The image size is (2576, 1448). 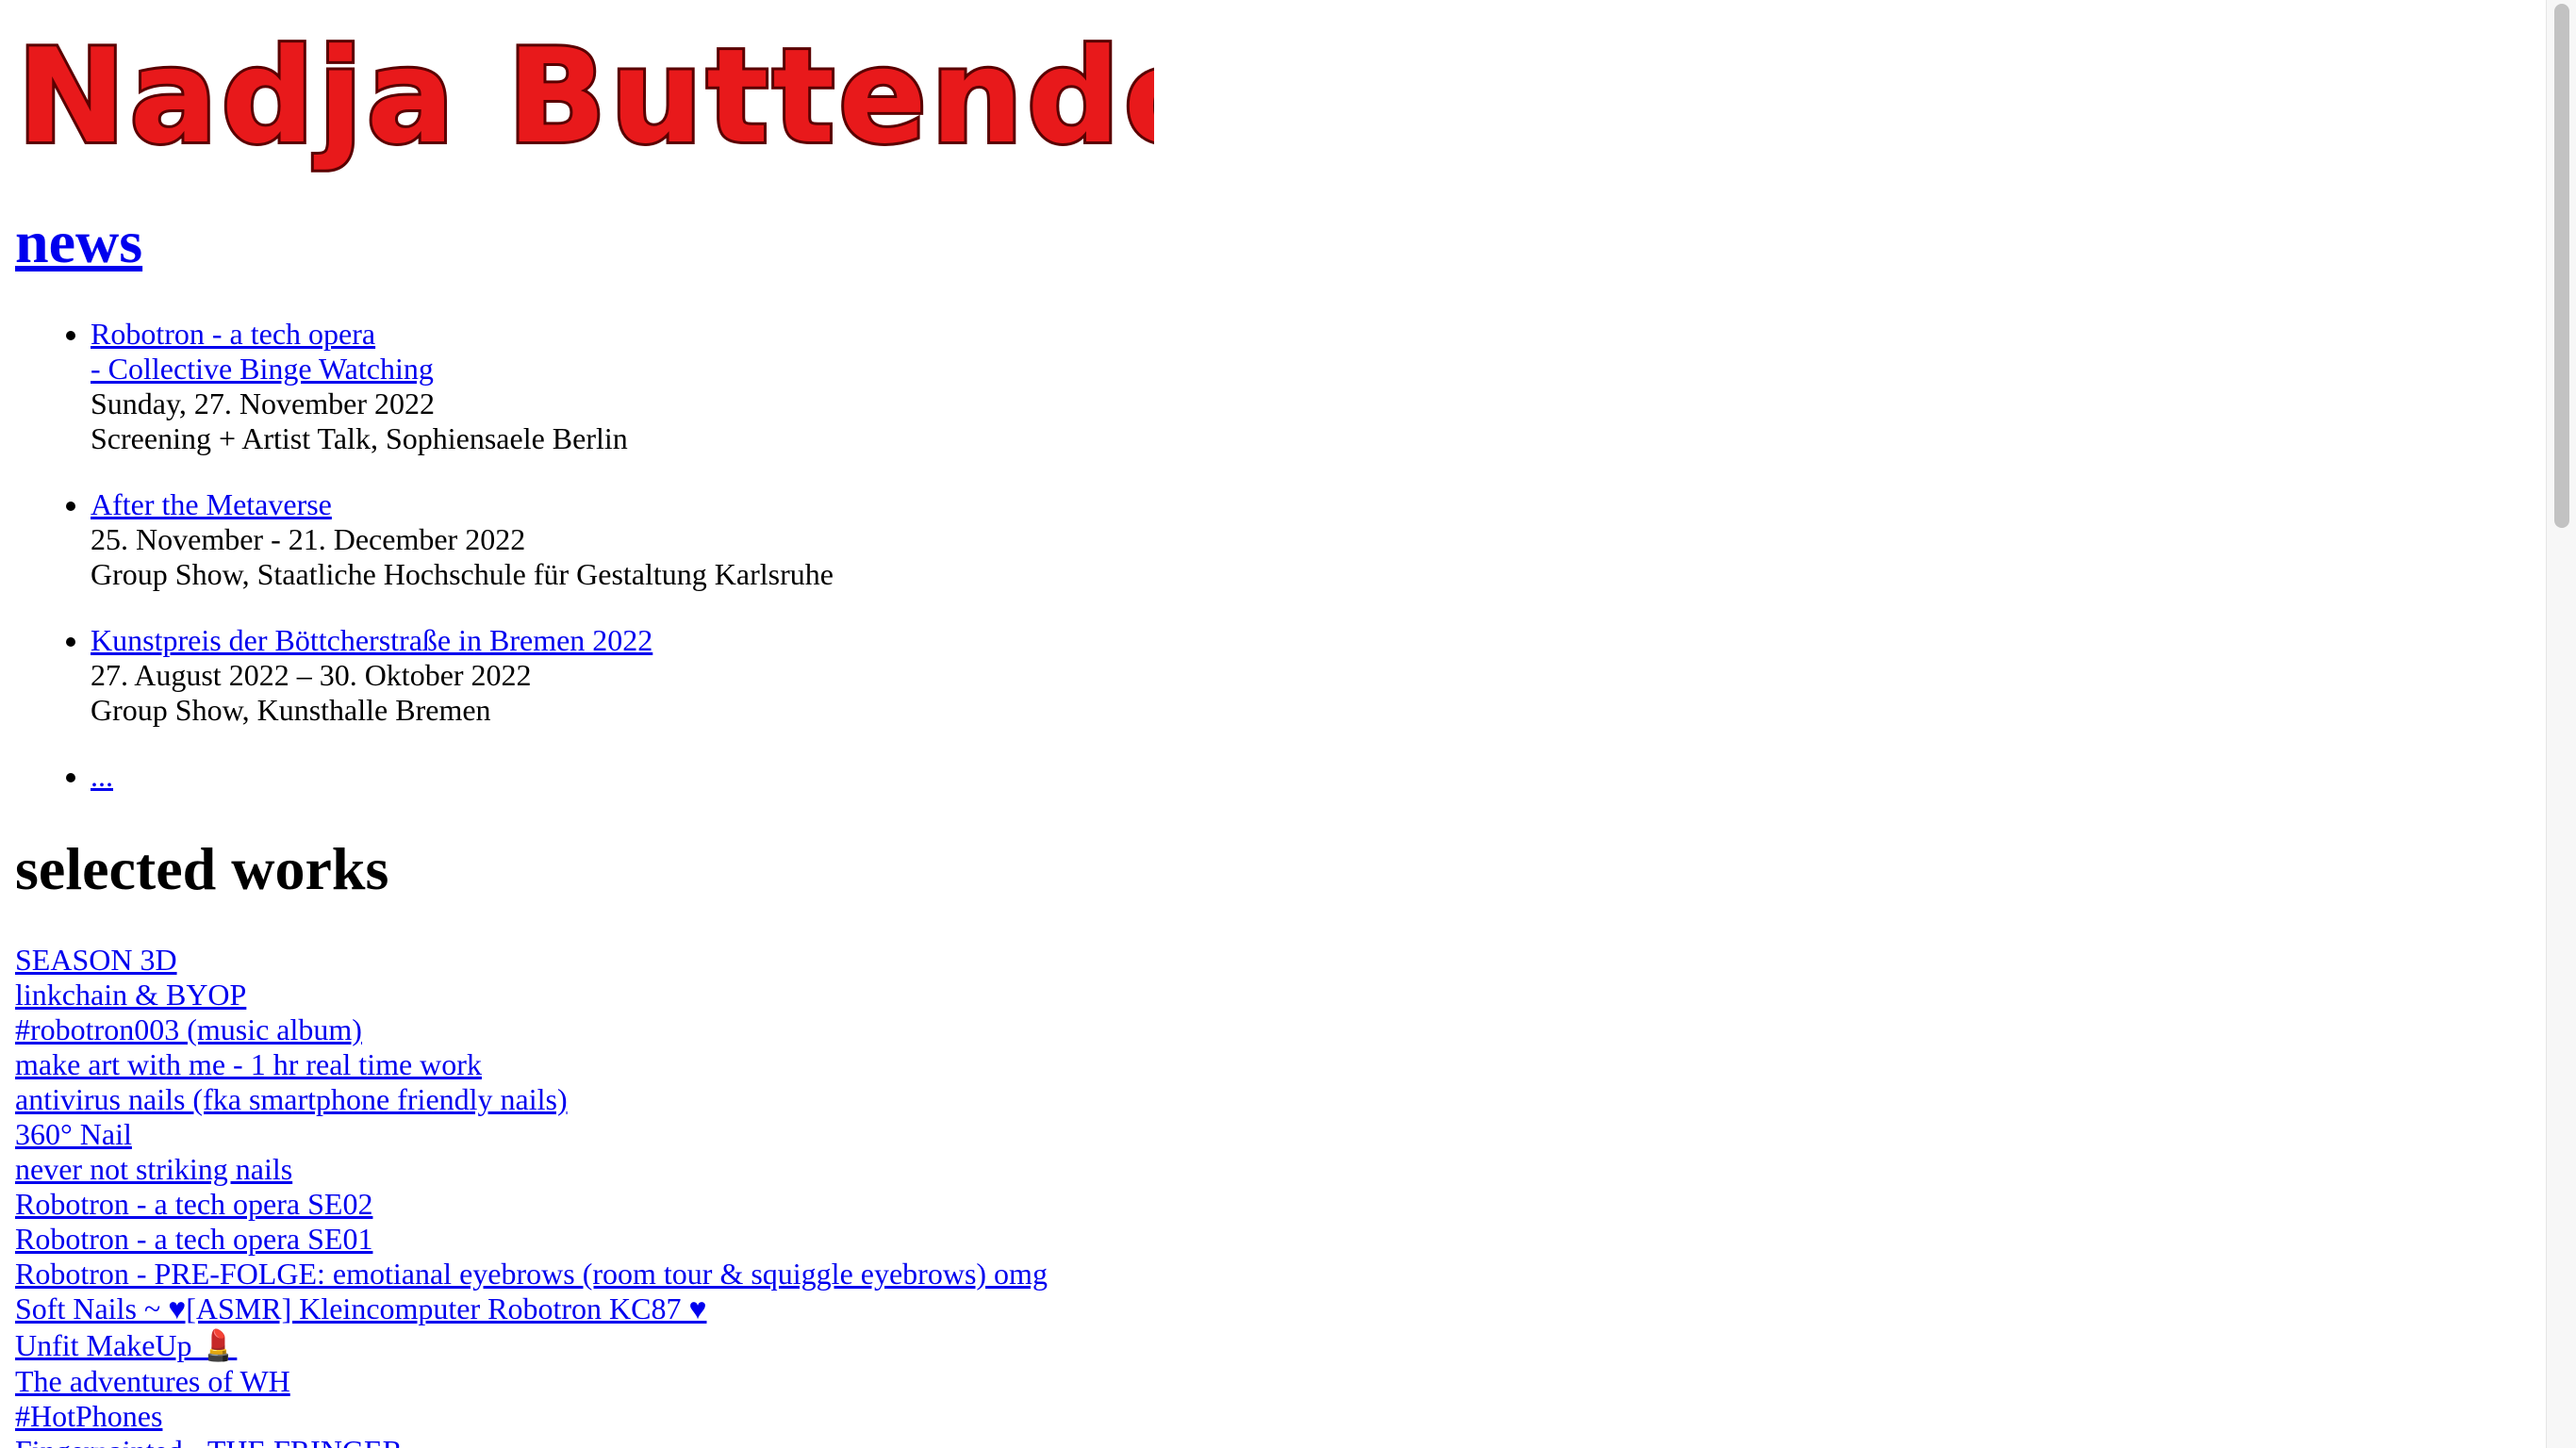 I want to click on news-item-date: 27. August 2022 – 30. Oktober 2022, so click(x=311, y=675).